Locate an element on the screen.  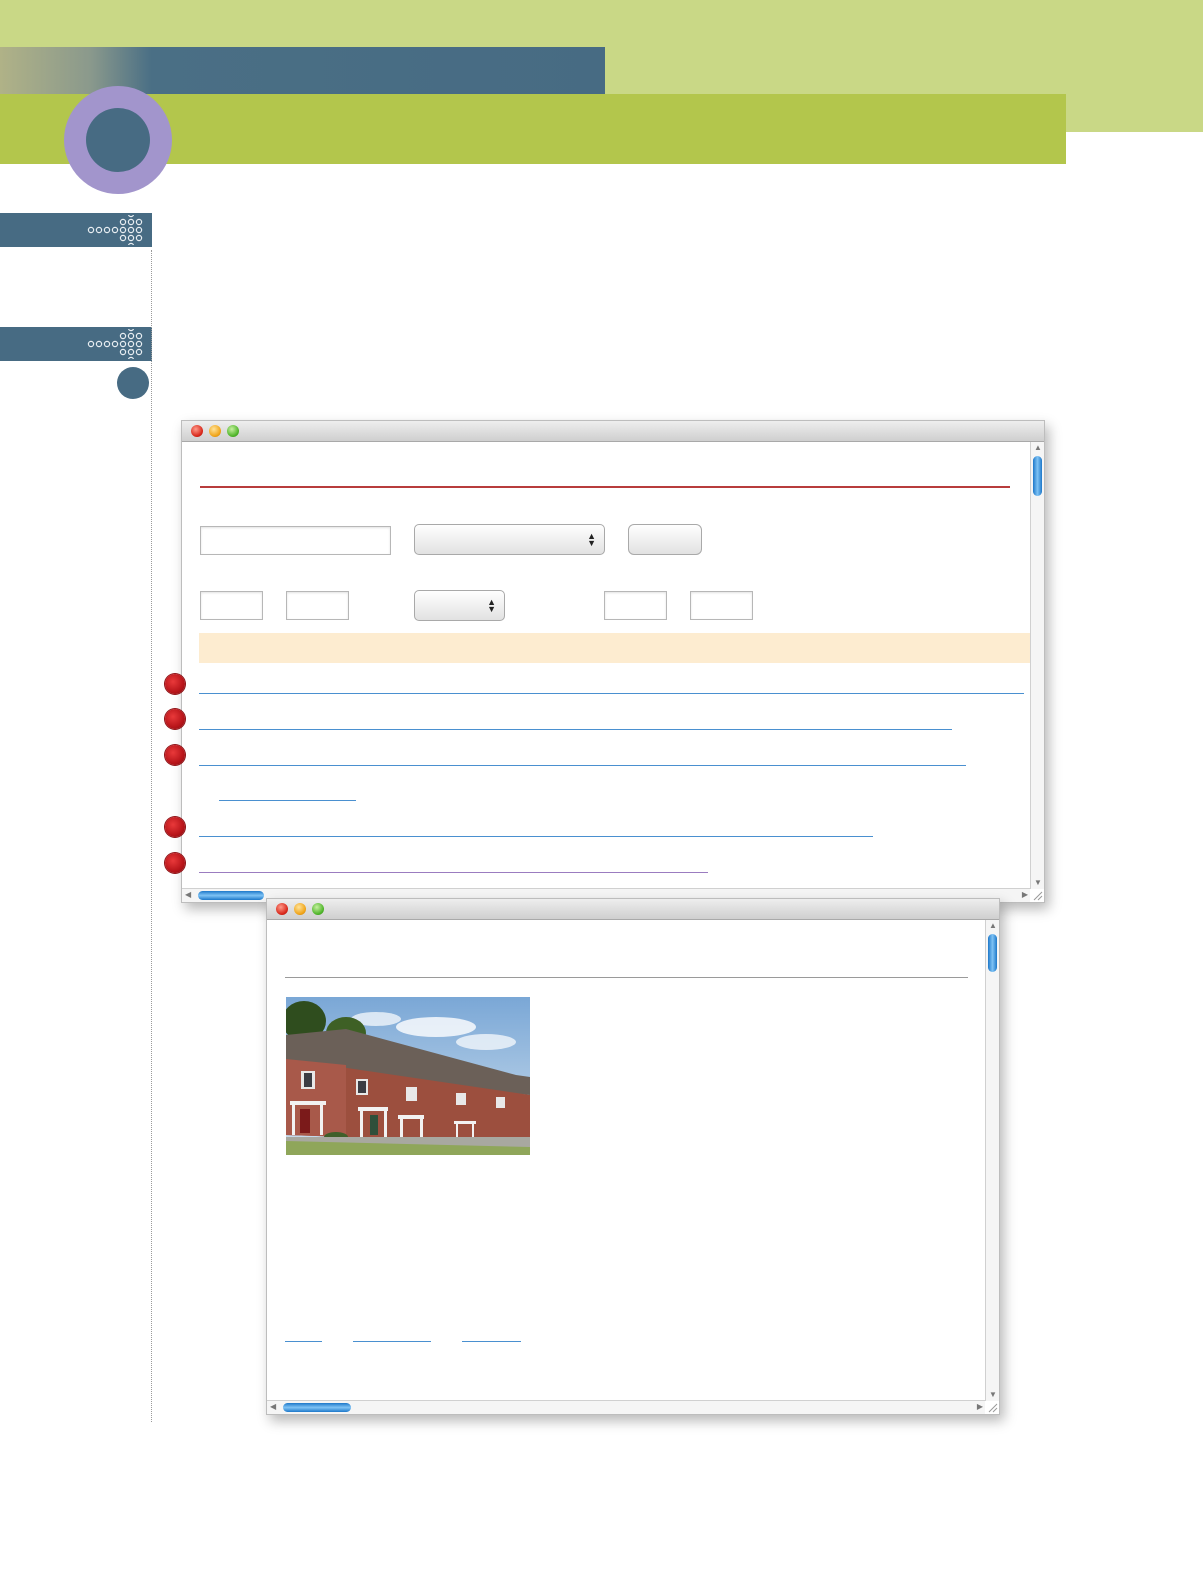
side-dotted-rule is located at coordinates (151, 836).